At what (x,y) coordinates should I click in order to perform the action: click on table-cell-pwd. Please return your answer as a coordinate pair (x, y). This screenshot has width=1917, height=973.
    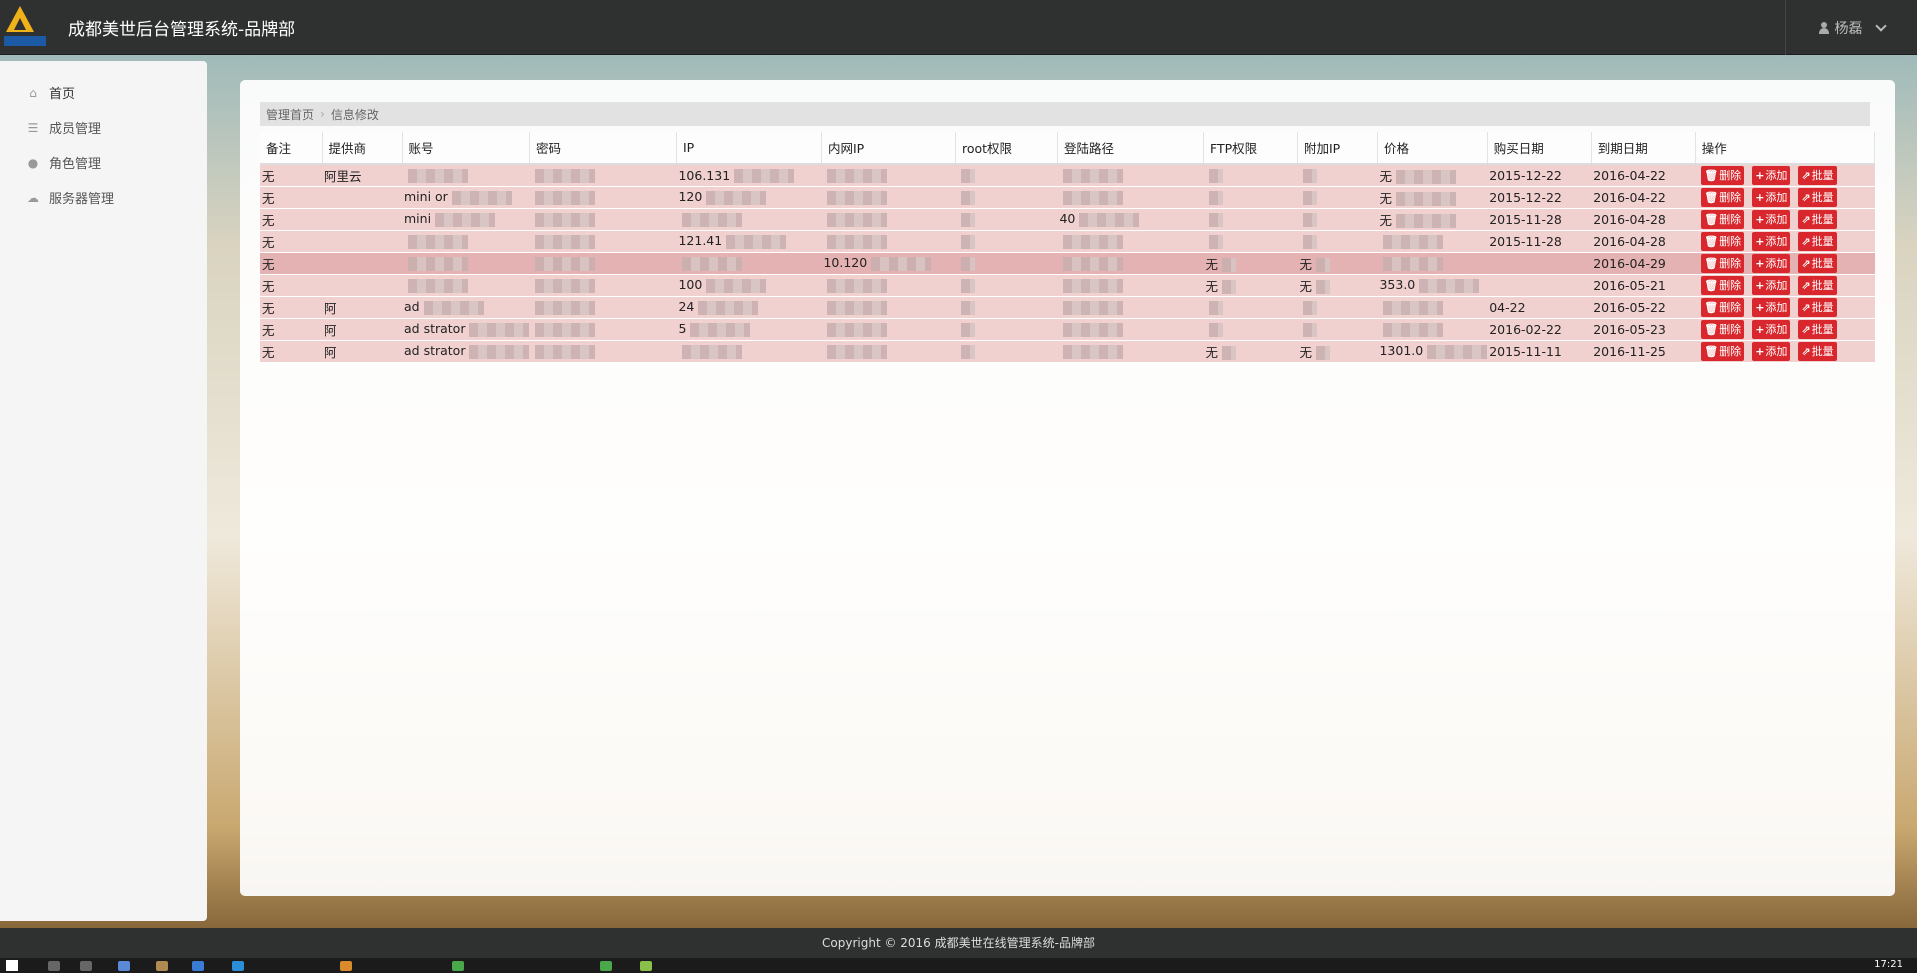
    Looking at the image, I should click on (603, 285).